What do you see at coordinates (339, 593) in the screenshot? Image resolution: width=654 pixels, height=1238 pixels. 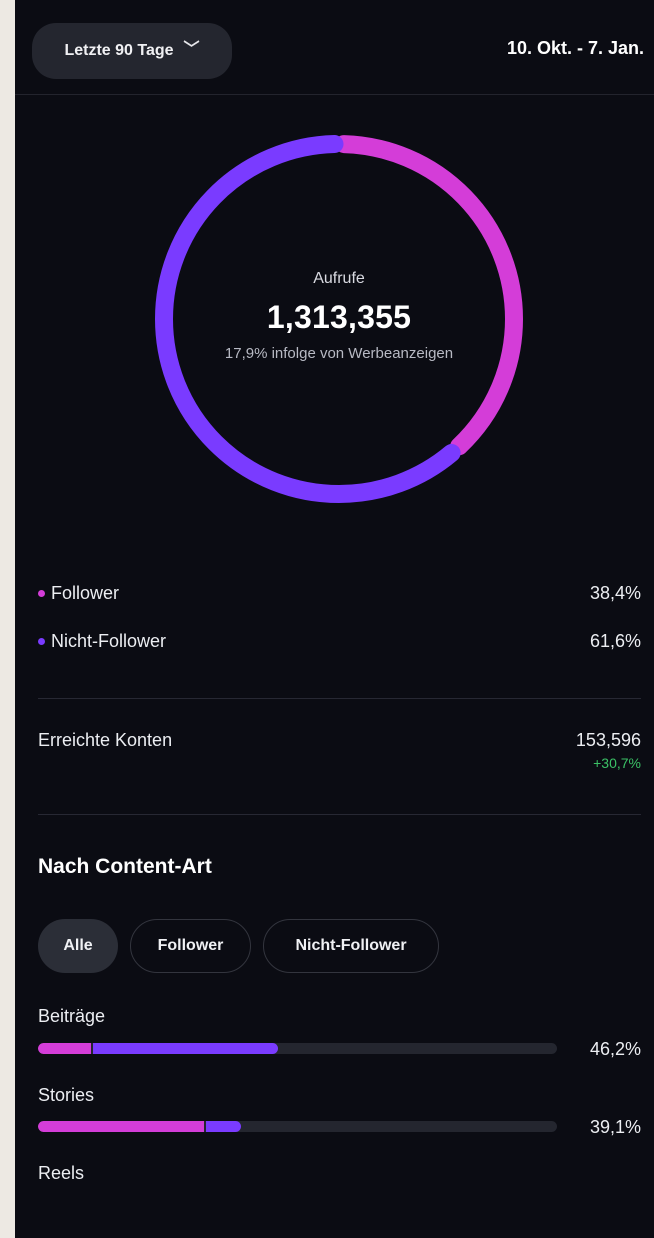 I see `legend-follower: Follower 38,4%` at bounding box center [339, 593].